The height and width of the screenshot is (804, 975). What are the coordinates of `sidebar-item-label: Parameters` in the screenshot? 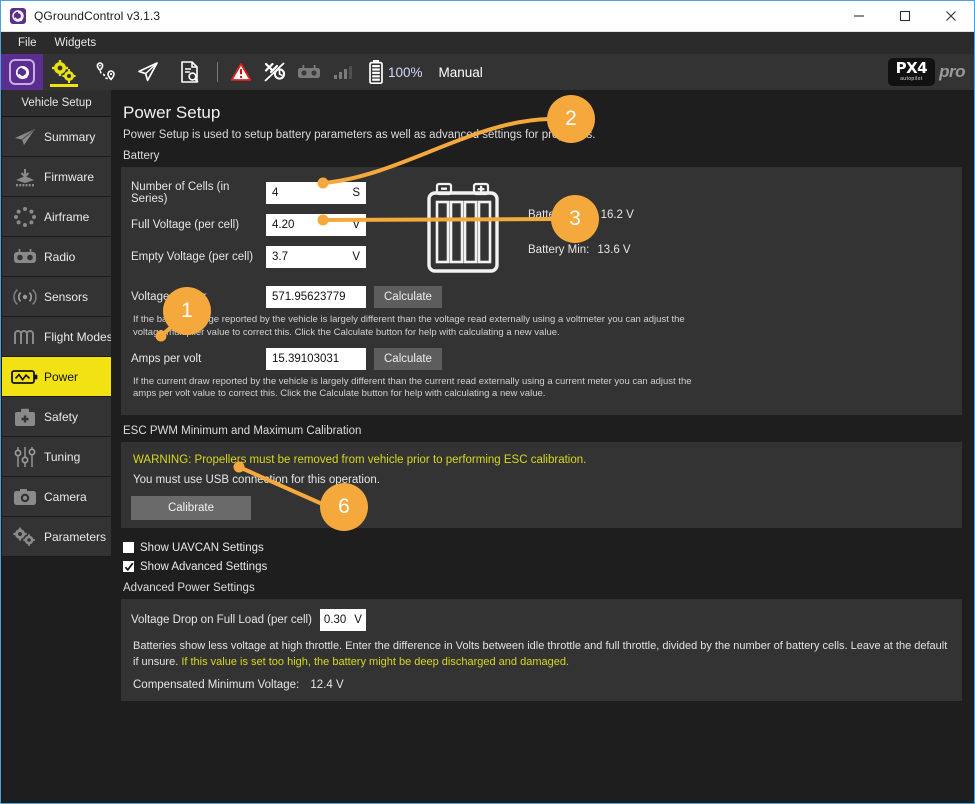 It's located at (75, 536).